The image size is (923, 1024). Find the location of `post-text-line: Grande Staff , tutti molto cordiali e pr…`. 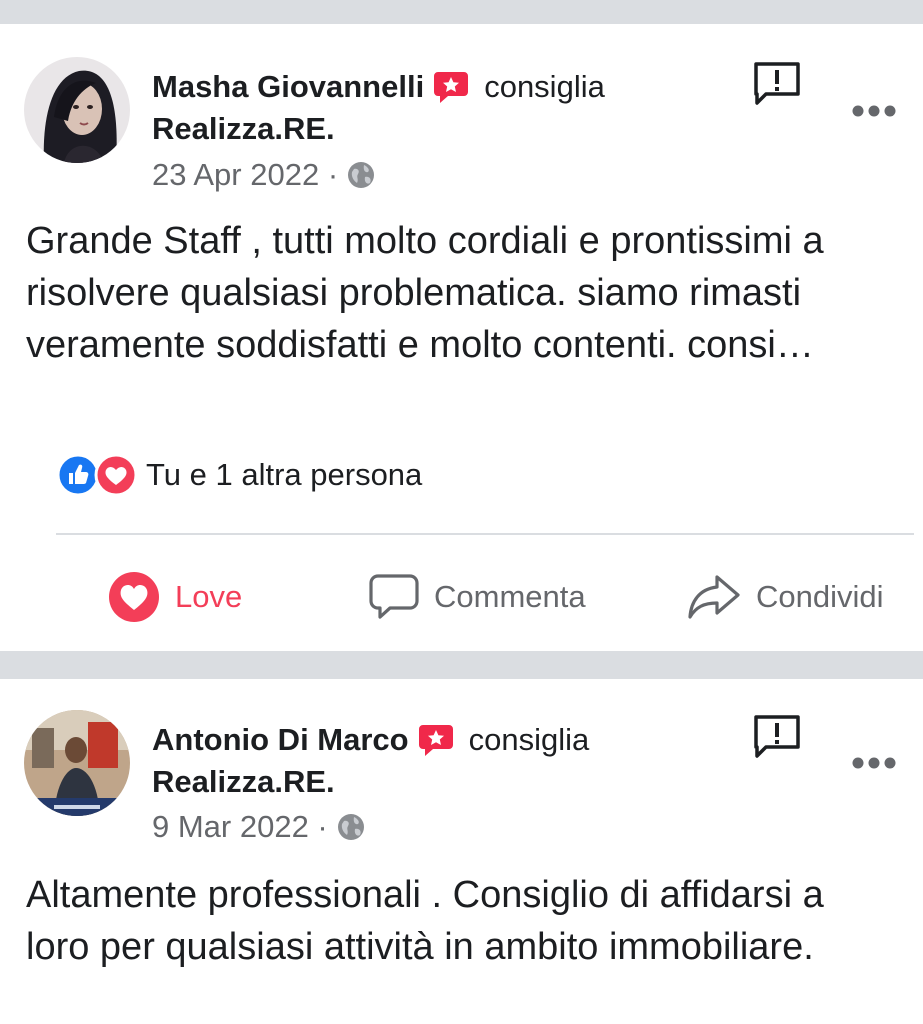

post-text-line: Grande Staff , tutti molto cordiali e pr… is located at coordinates (425, 241).